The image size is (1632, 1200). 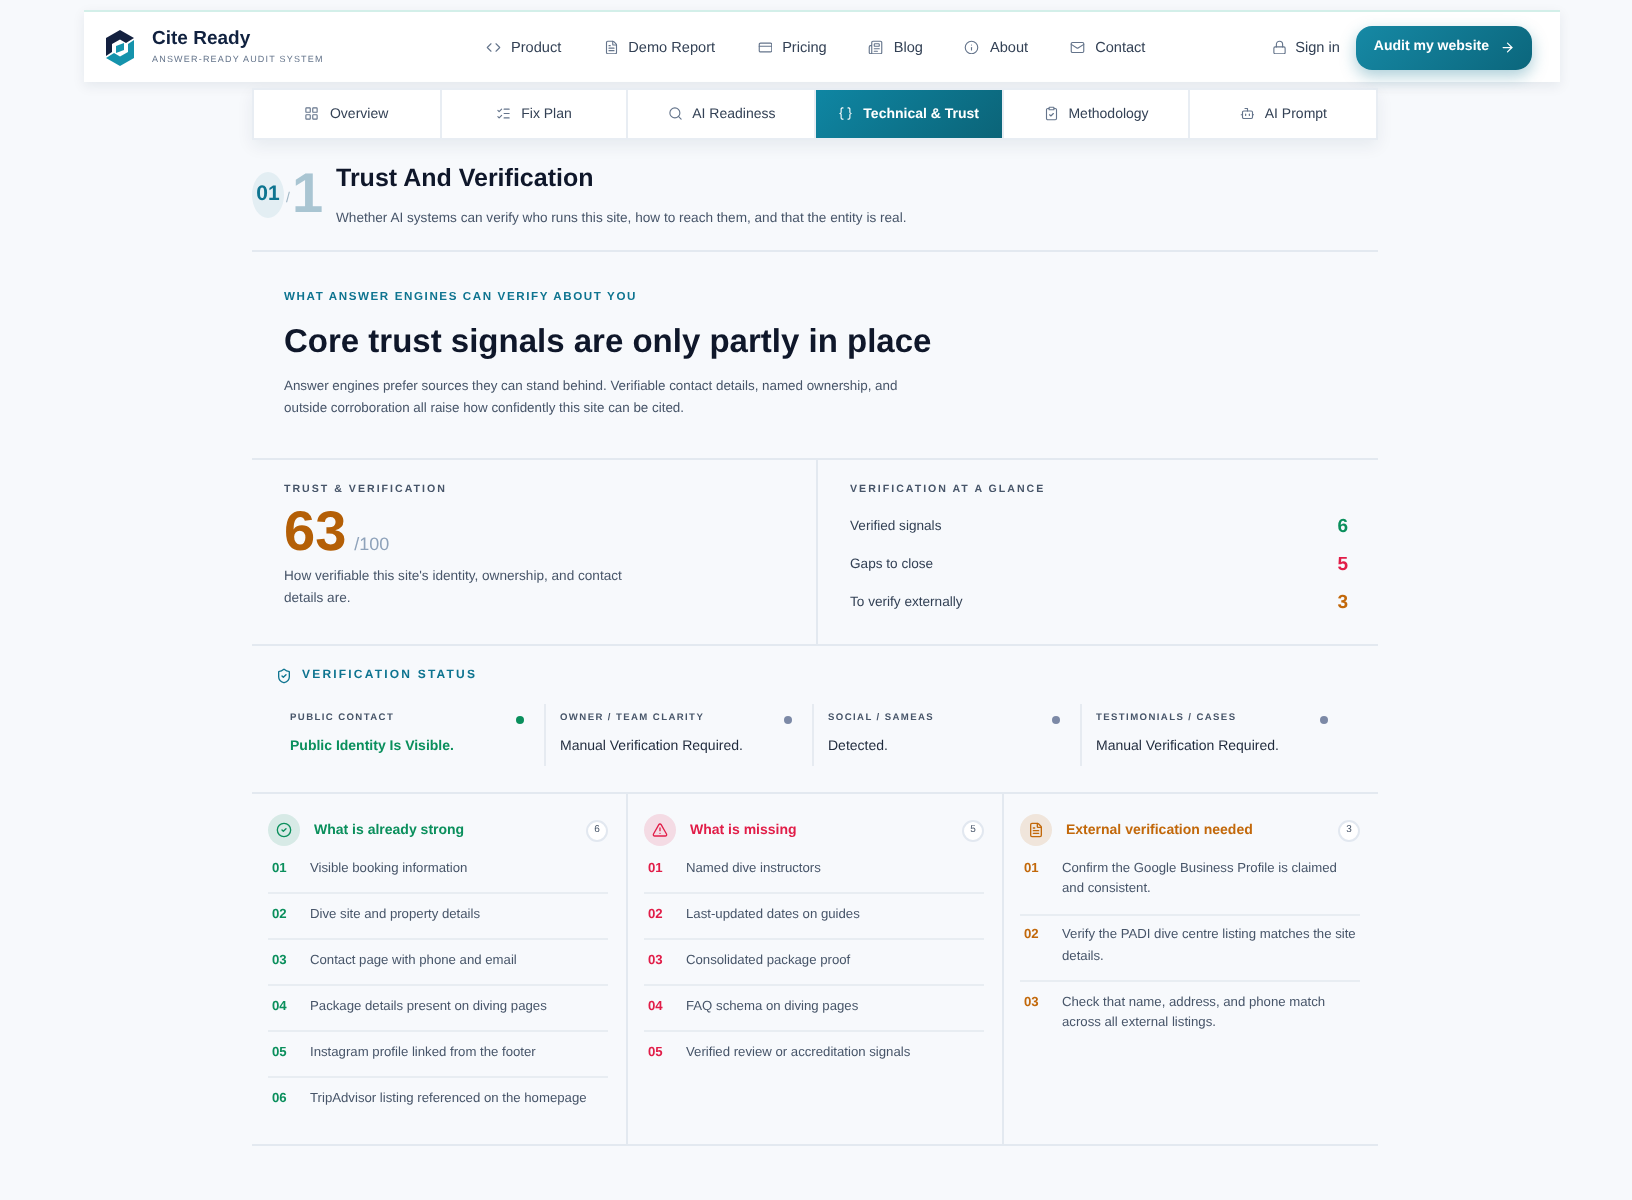 What do you see at coordinates (120, 47) in the screenshot?
I see `logo-icon` at bounding box center [120, 47].